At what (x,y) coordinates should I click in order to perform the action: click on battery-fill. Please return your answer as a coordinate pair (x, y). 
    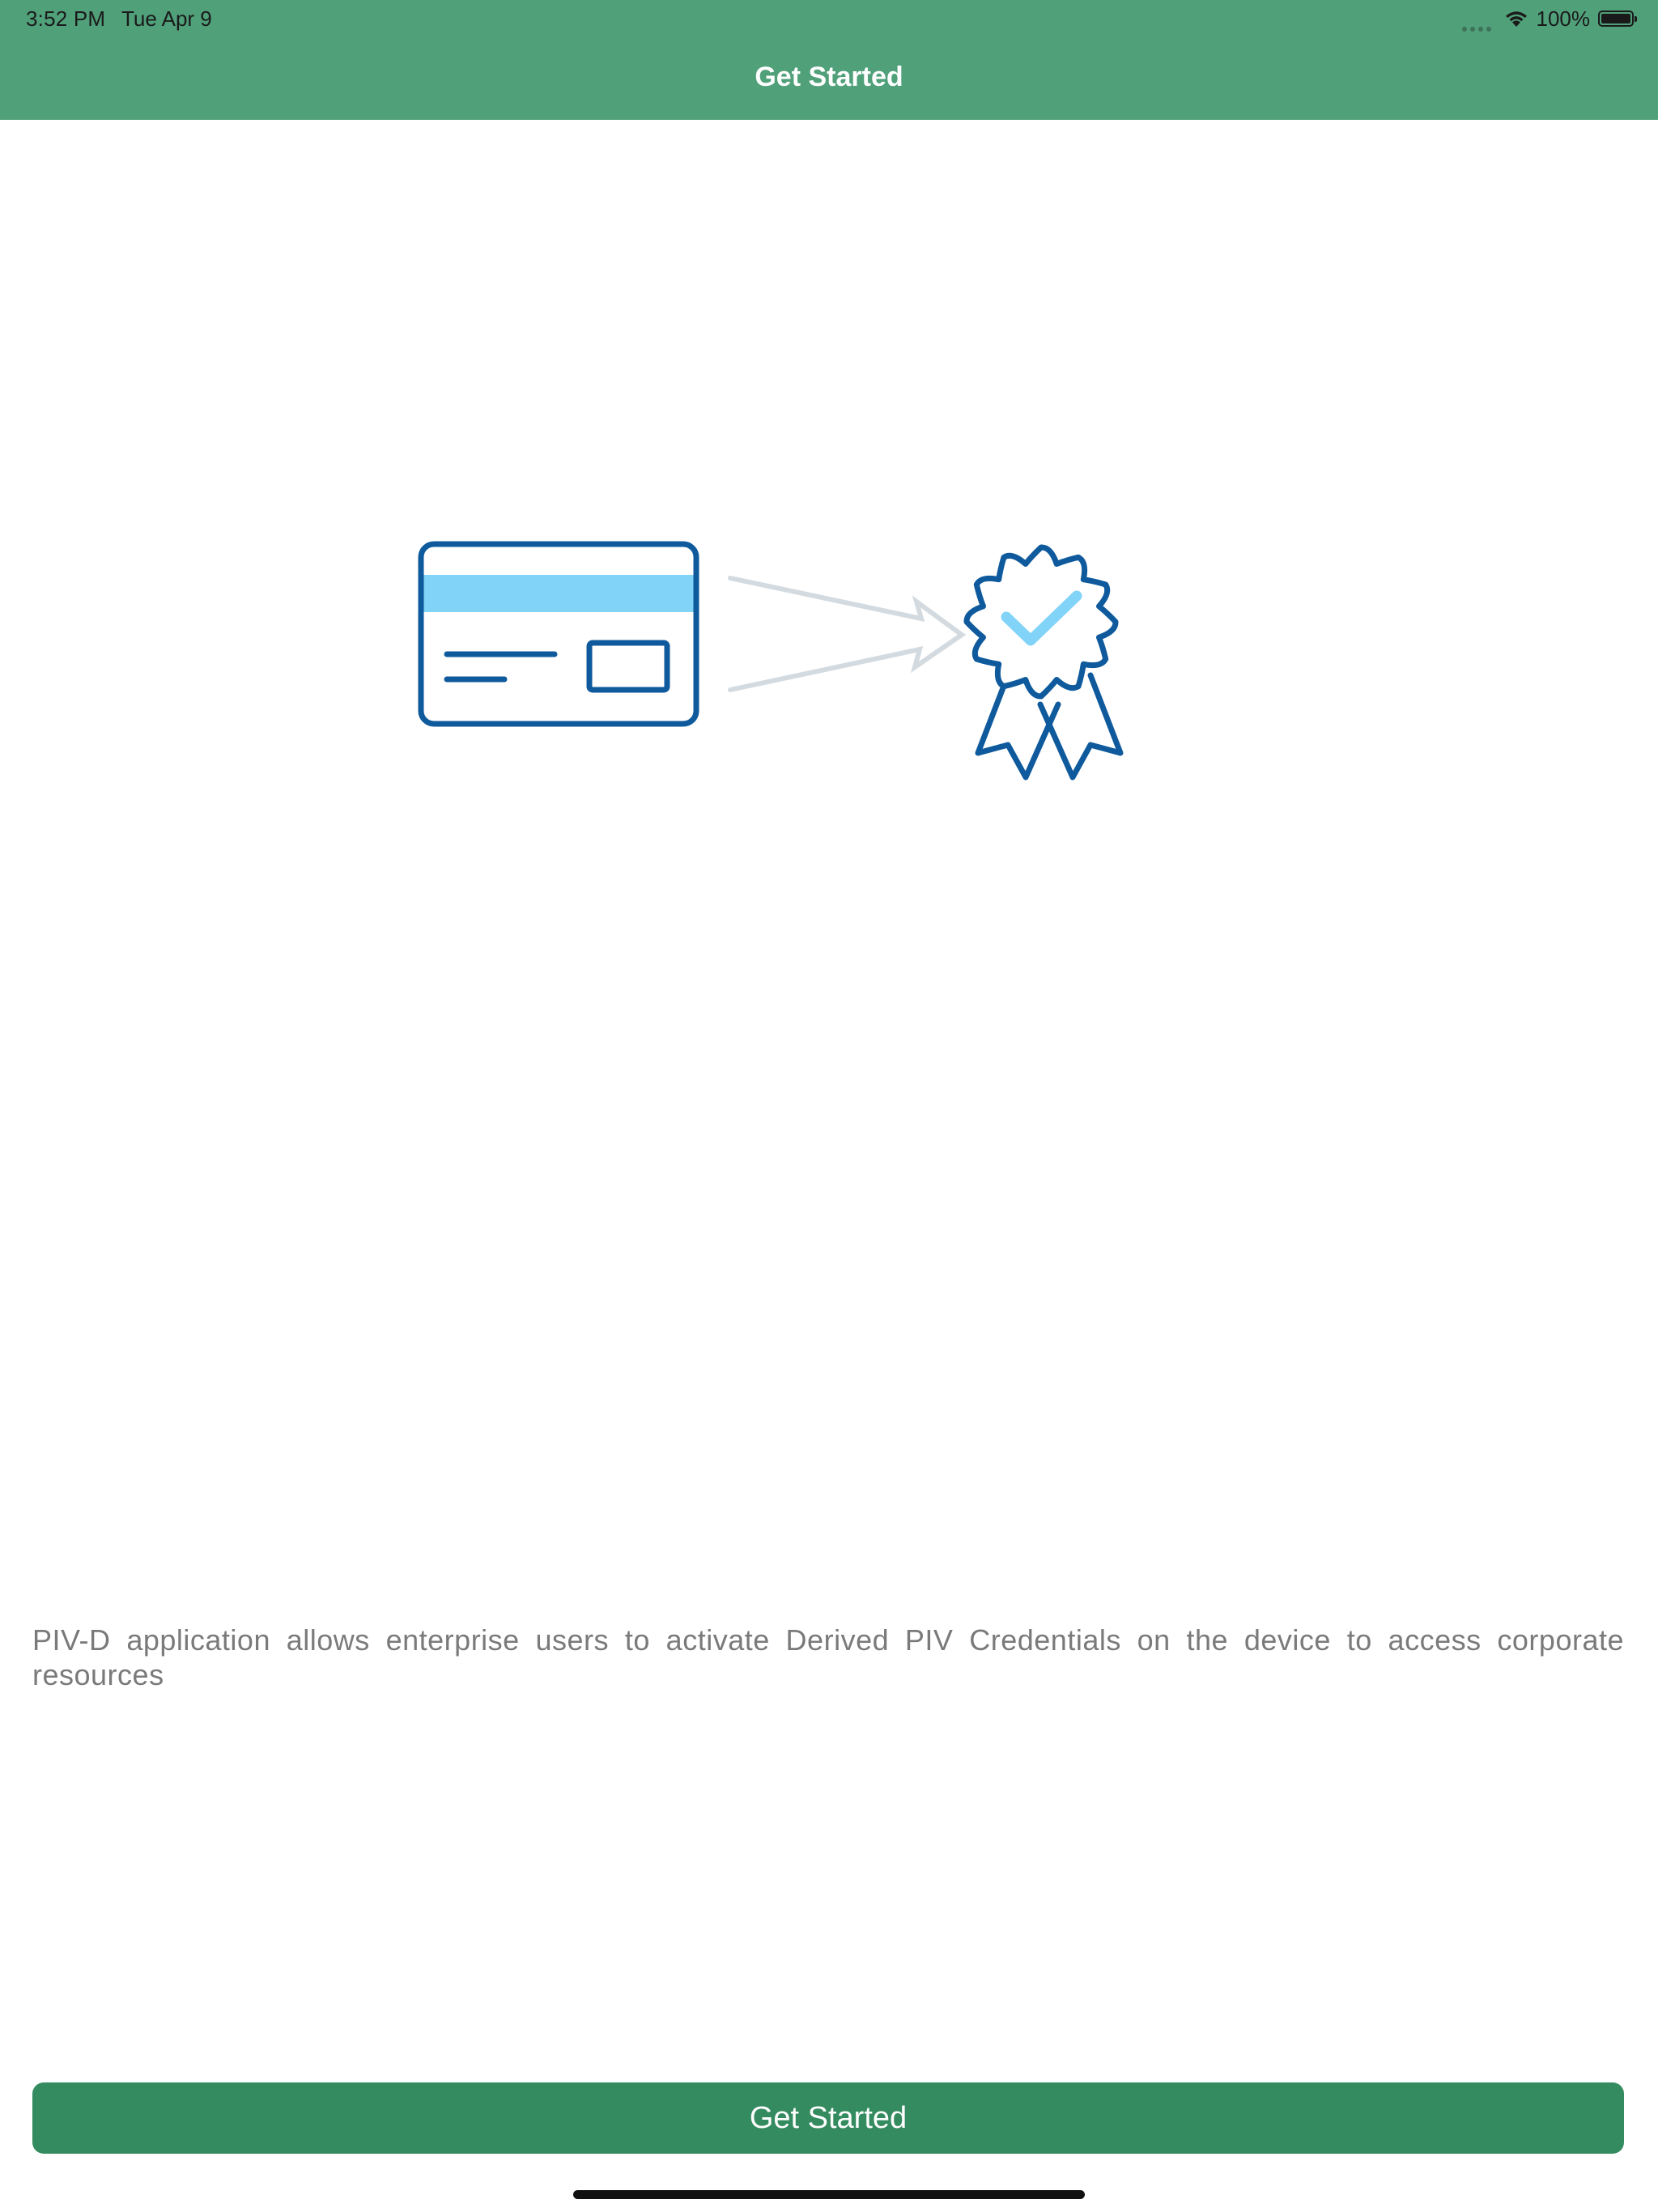
    Looking at the image, I should click on (1615, 19).